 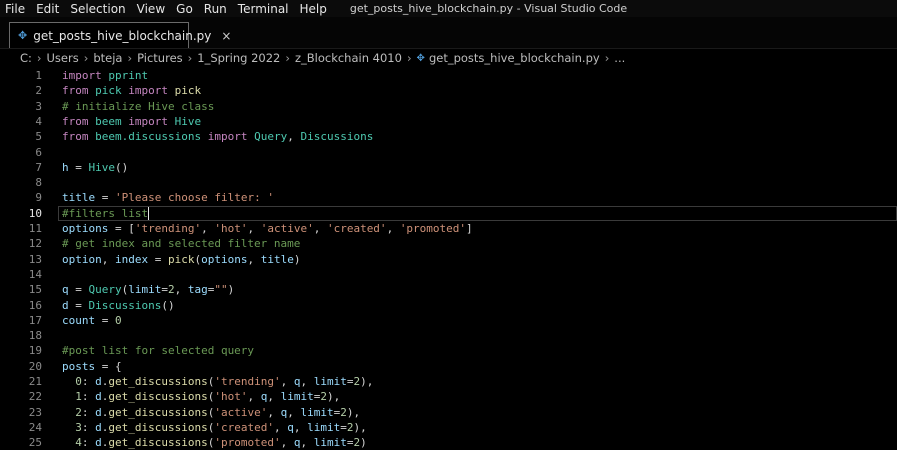 What do you see at coordinates (88, 397) in the screenshot?
I see `code-token: :` at bounding box center [88, 397].